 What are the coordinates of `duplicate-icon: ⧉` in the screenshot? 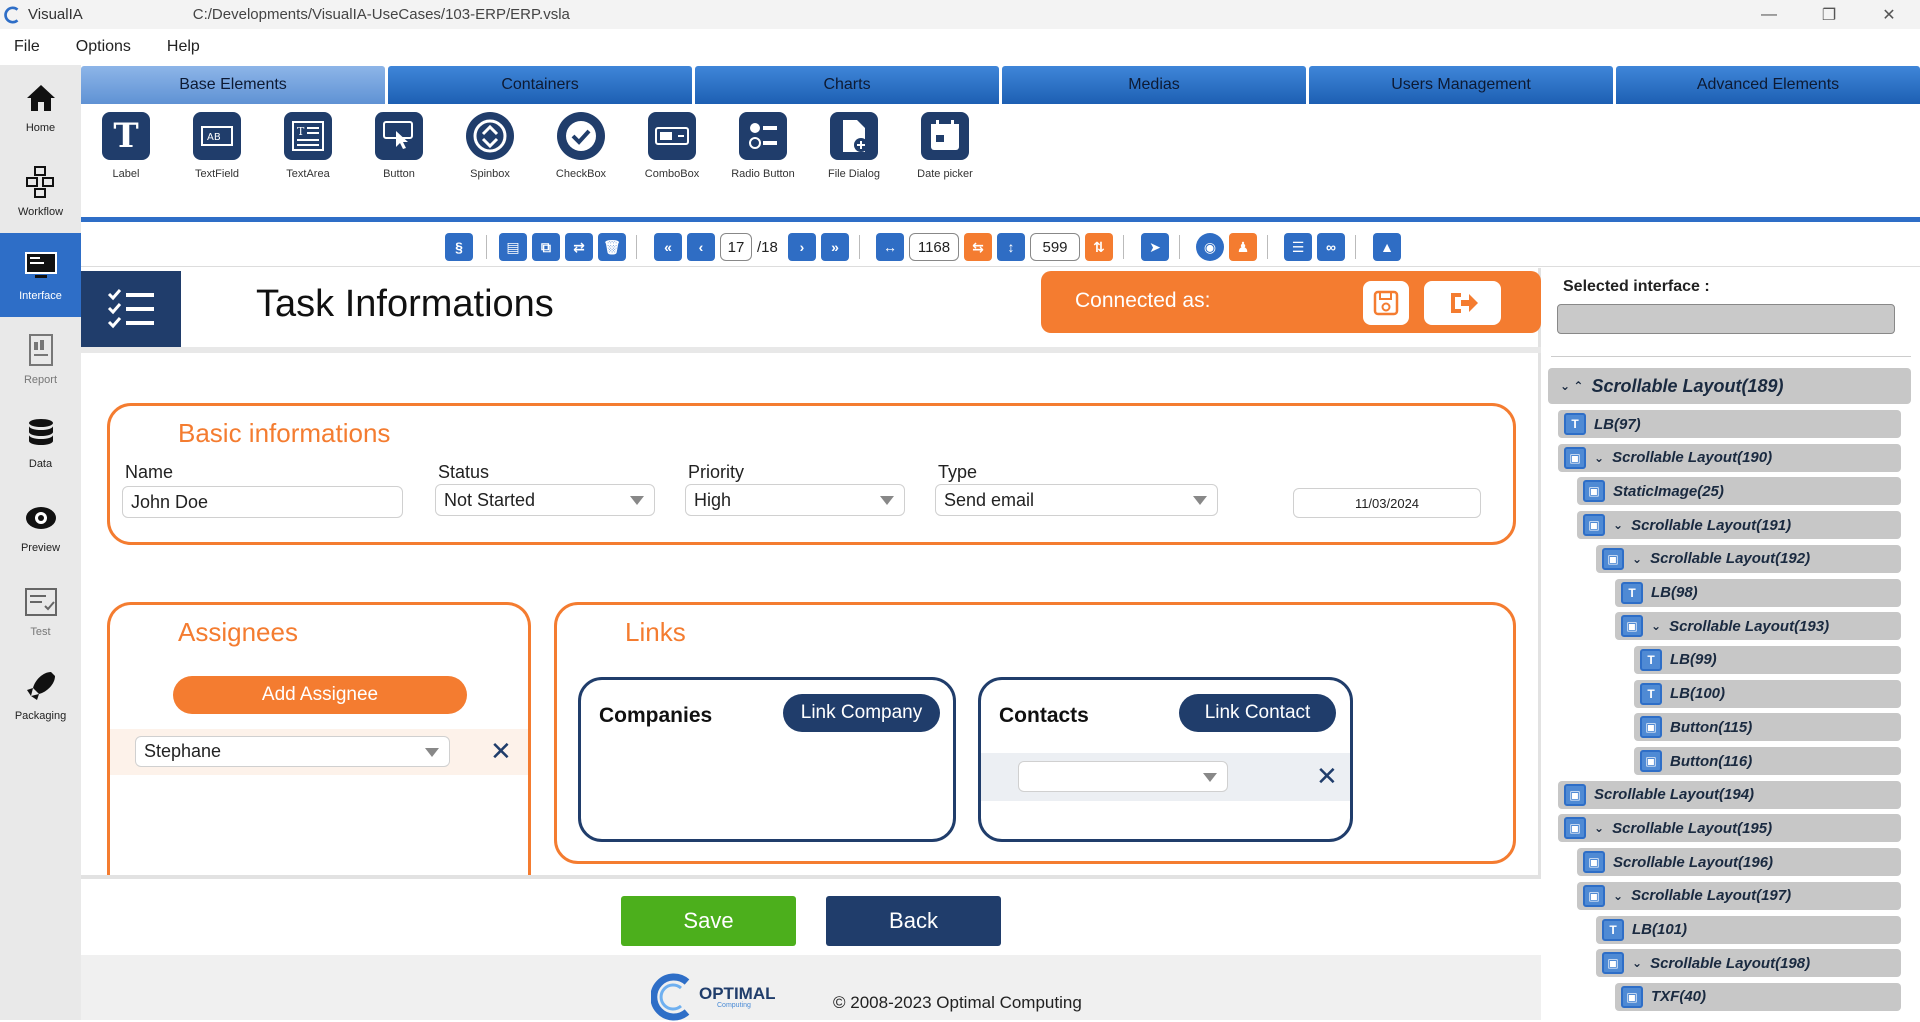 It's located at (546, 247).